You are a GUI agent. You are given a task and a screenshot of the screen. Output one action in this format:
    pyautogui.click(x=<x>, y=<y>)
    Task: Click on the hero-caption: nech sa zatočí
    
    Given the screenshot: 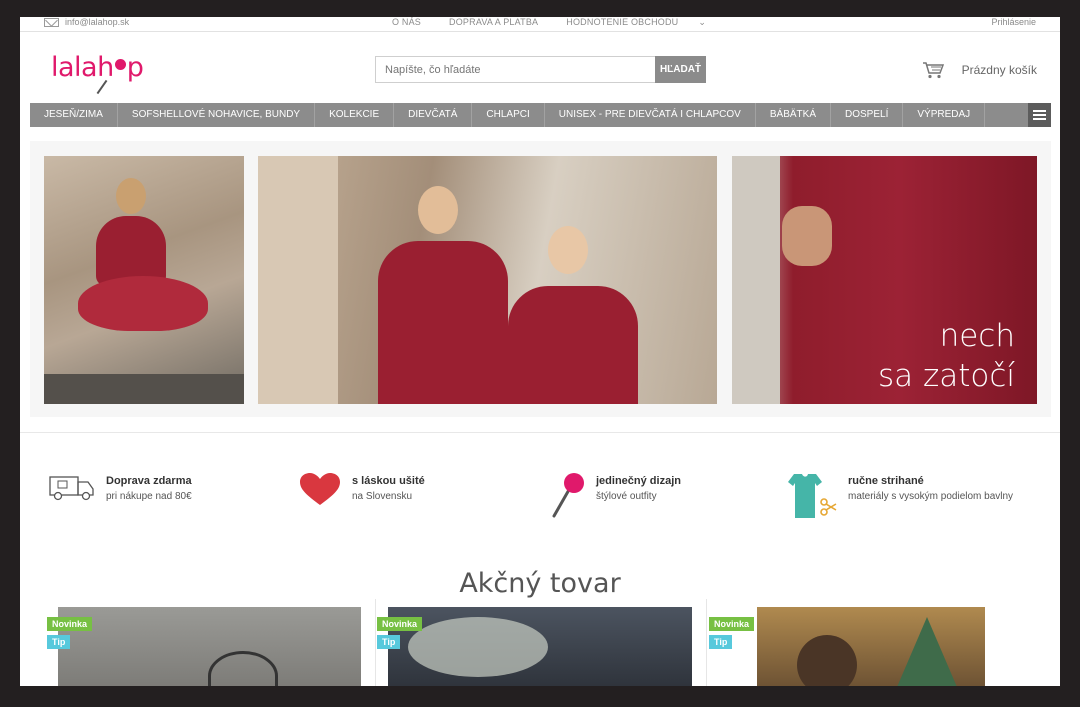 What is the action you would take?
    pyautogui.click(x=946, y=356)
    